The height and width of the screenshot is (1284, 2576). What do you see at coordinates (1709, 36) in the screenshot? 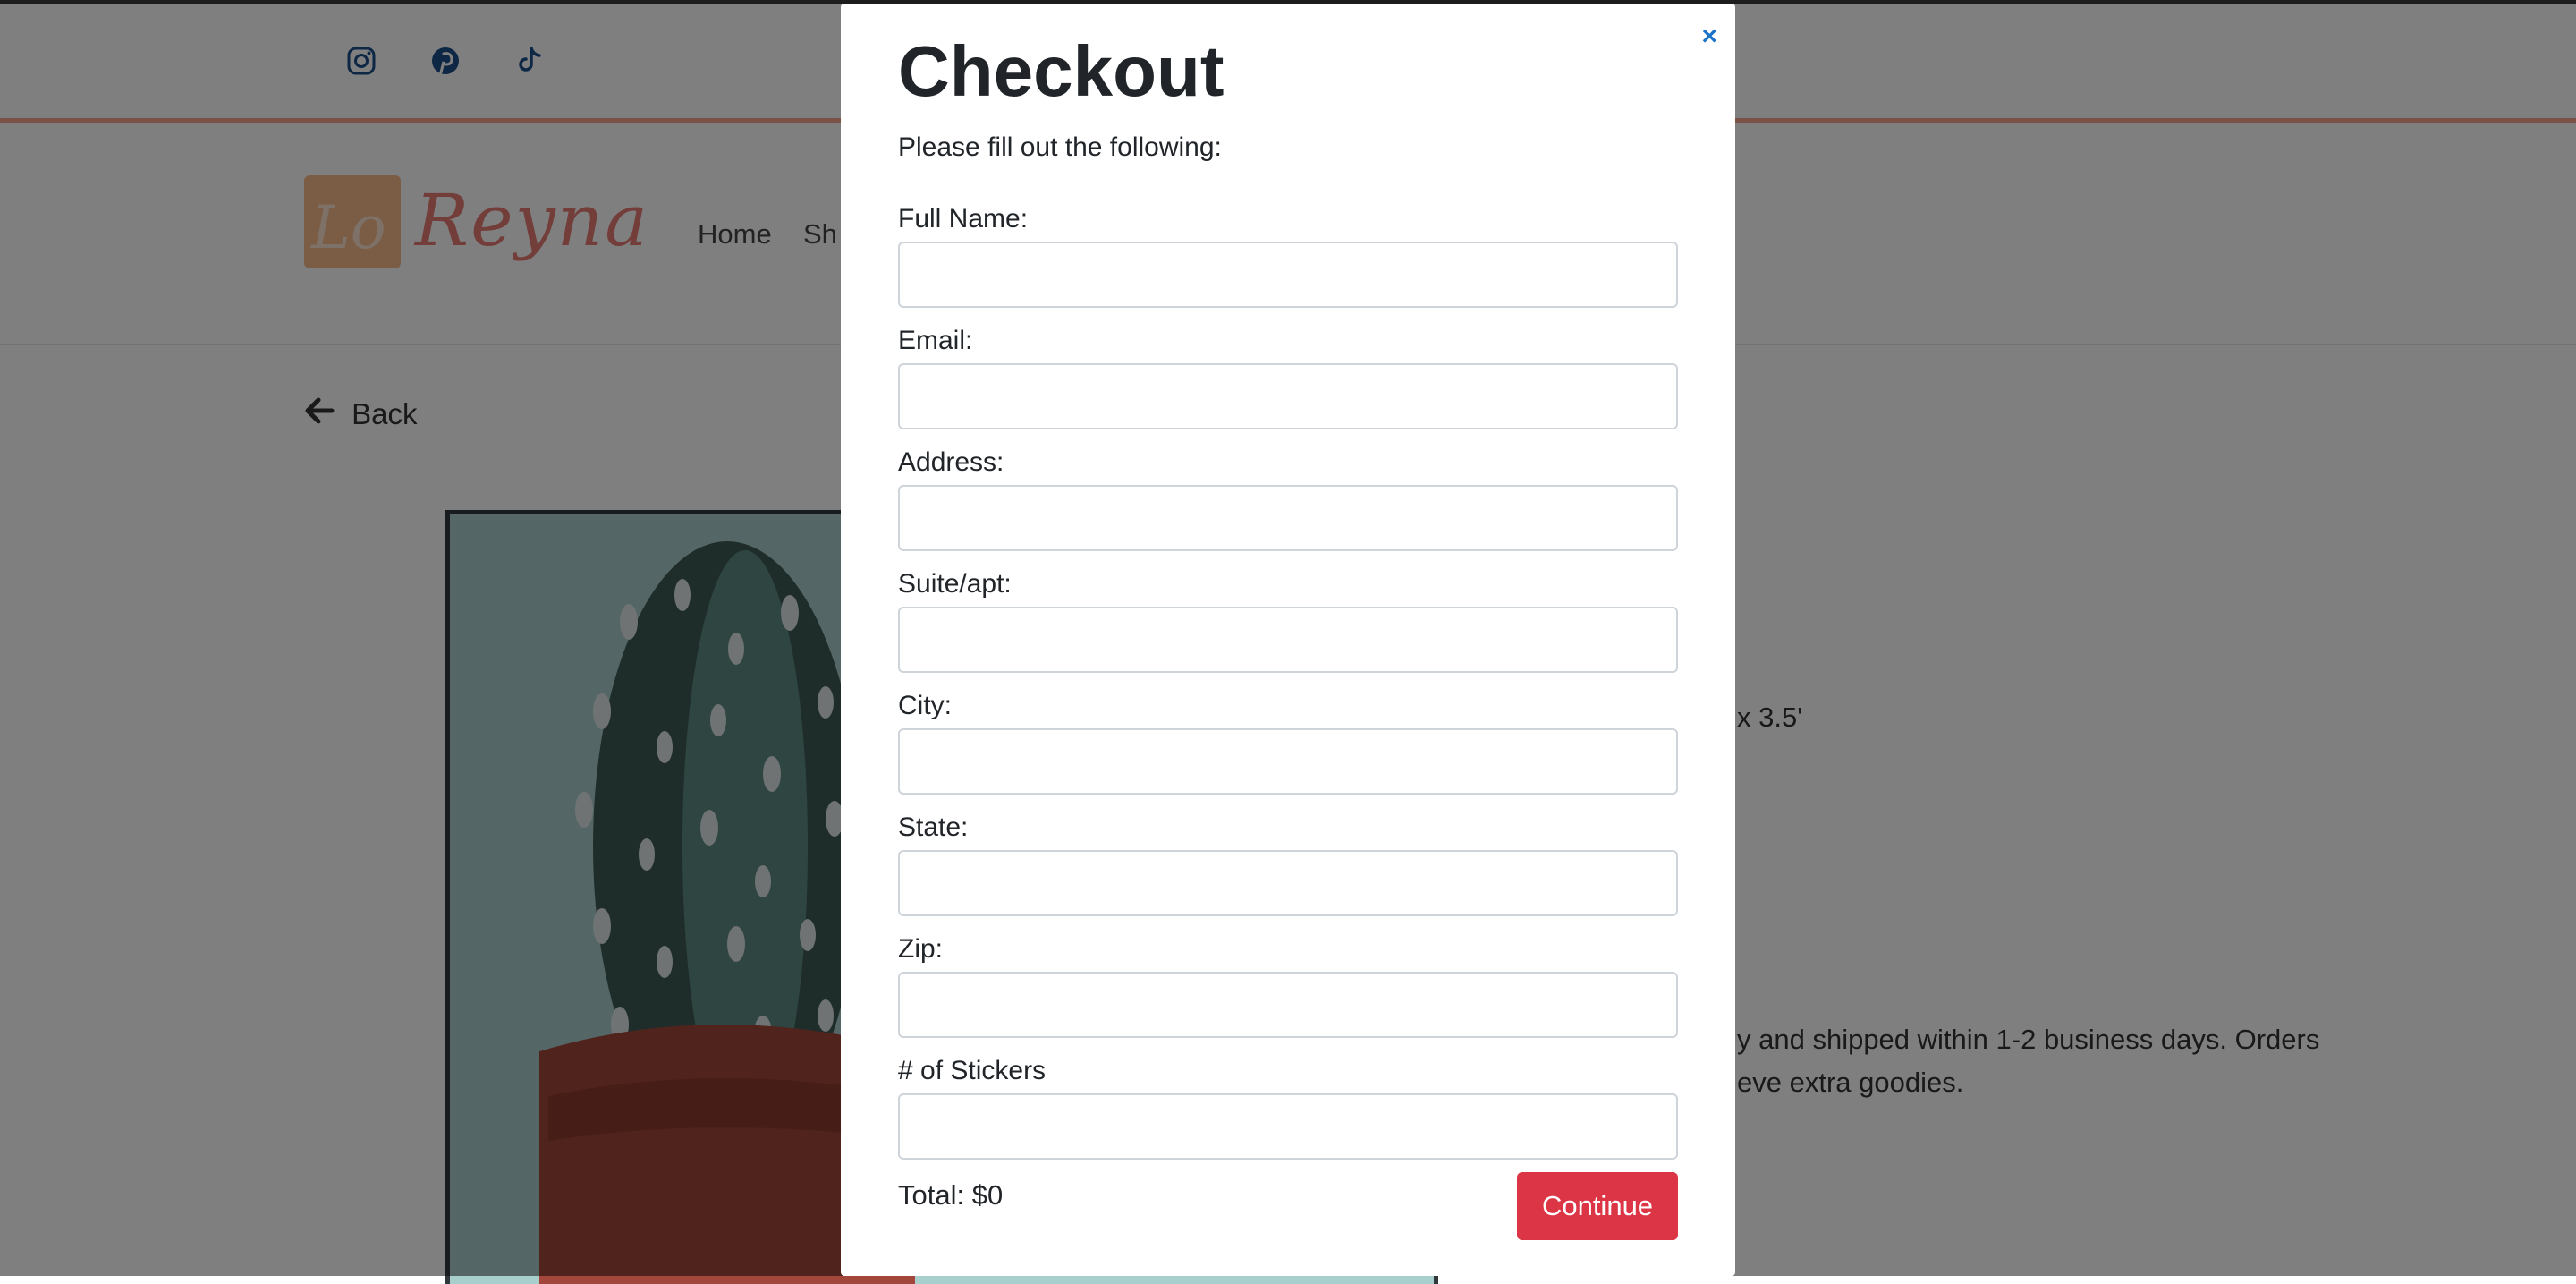
I see `close-icon: ×` at bounding box center [1709, 36].